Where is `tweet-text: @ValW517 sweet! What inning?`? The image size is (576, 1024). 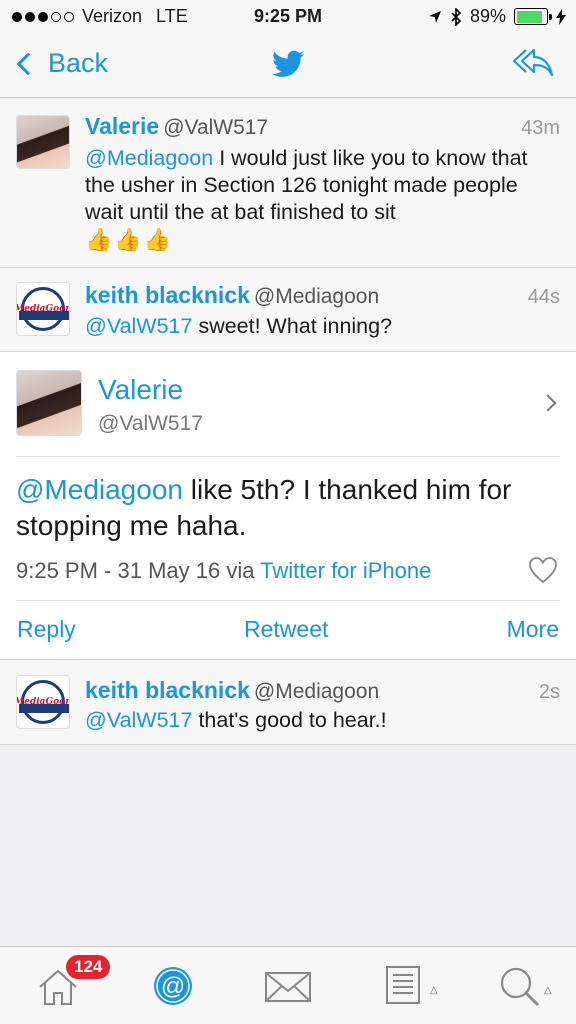
tweet-text: @ValW517 sweet! What inning? is located at coordinates (322, 326).